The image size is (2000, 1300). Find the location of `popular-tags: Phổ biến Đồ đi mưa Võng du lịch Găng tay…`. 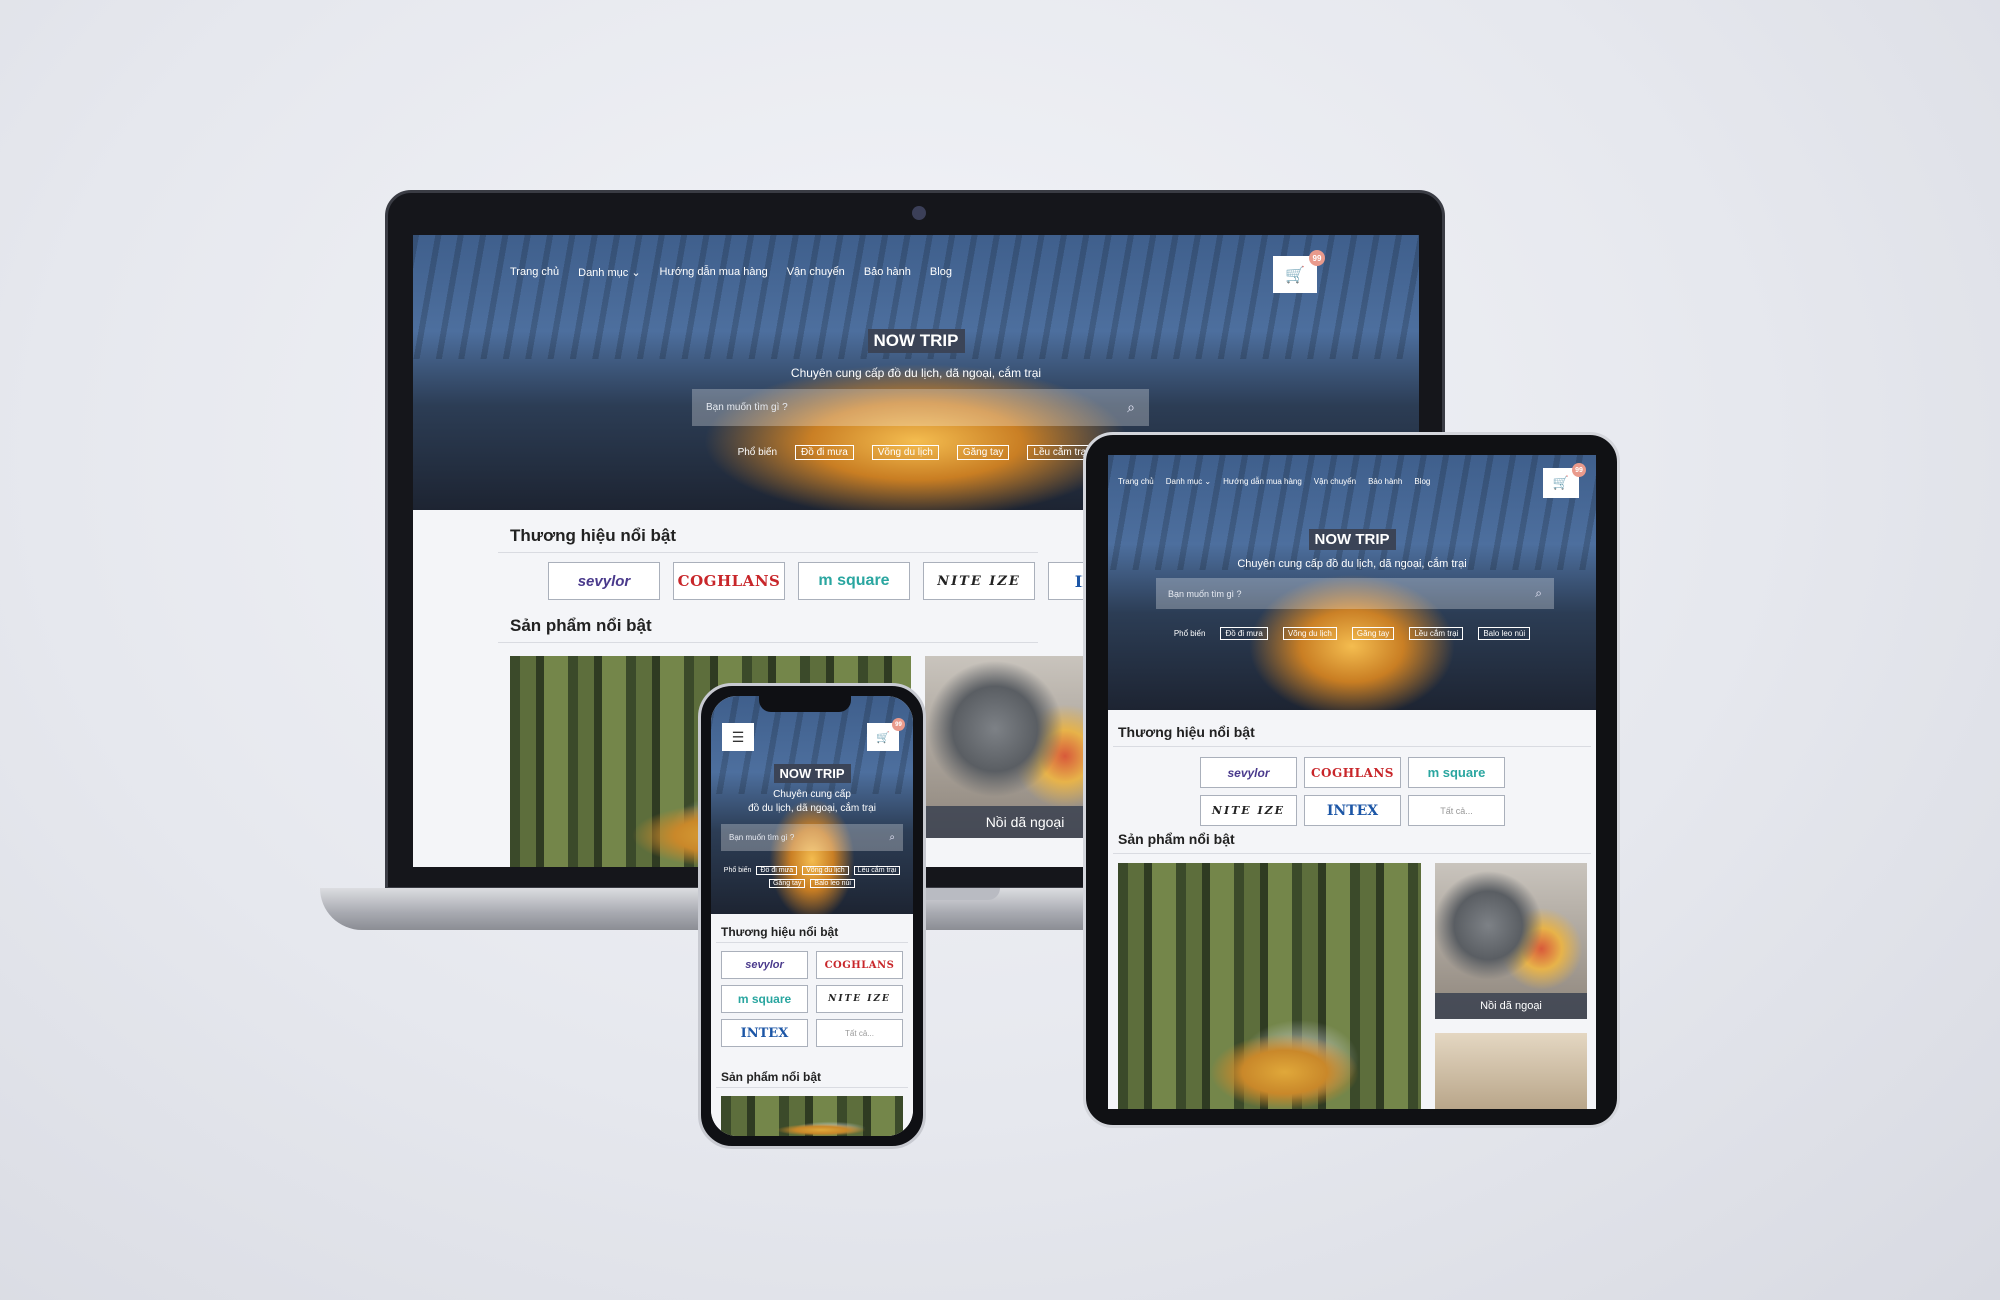

popular-tags: Phổ biến Đồ đi mưa Võng du lịch Găng tay… is located at coordinates (1352, 633).